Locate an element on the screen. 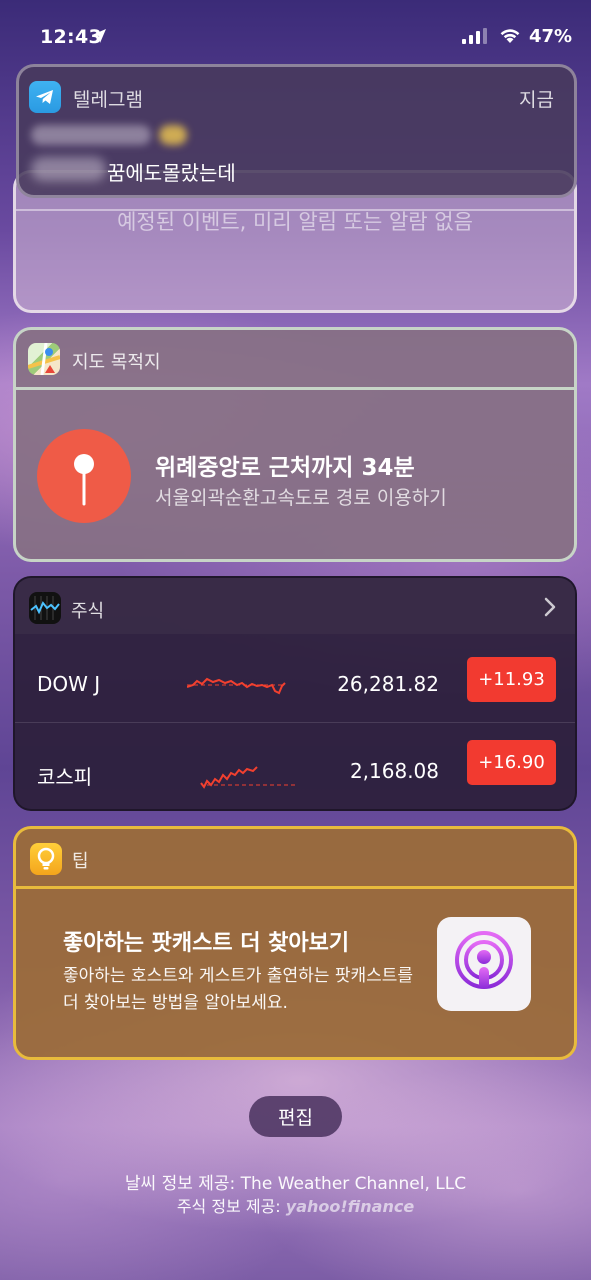  location-arrow-icon is located at coordinates (99, 36).